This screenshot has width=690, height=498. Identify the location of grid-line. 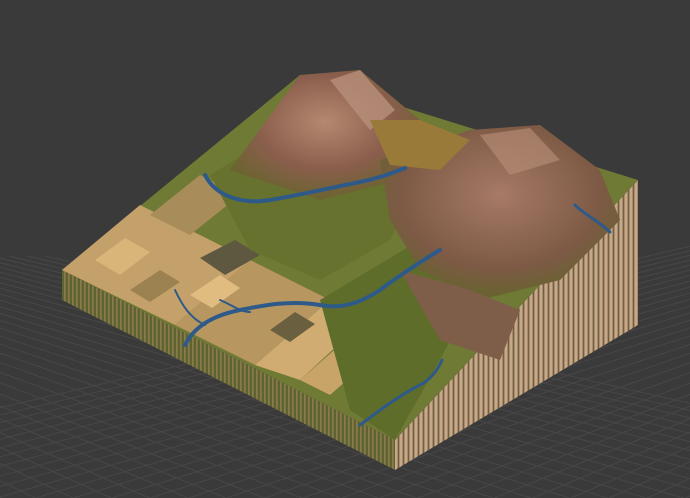
(687, 496).